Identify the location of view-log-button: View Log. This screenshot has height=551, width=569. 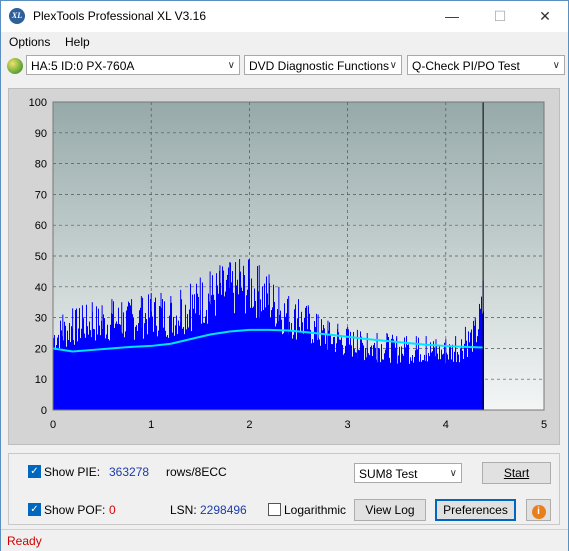
(390, 510).